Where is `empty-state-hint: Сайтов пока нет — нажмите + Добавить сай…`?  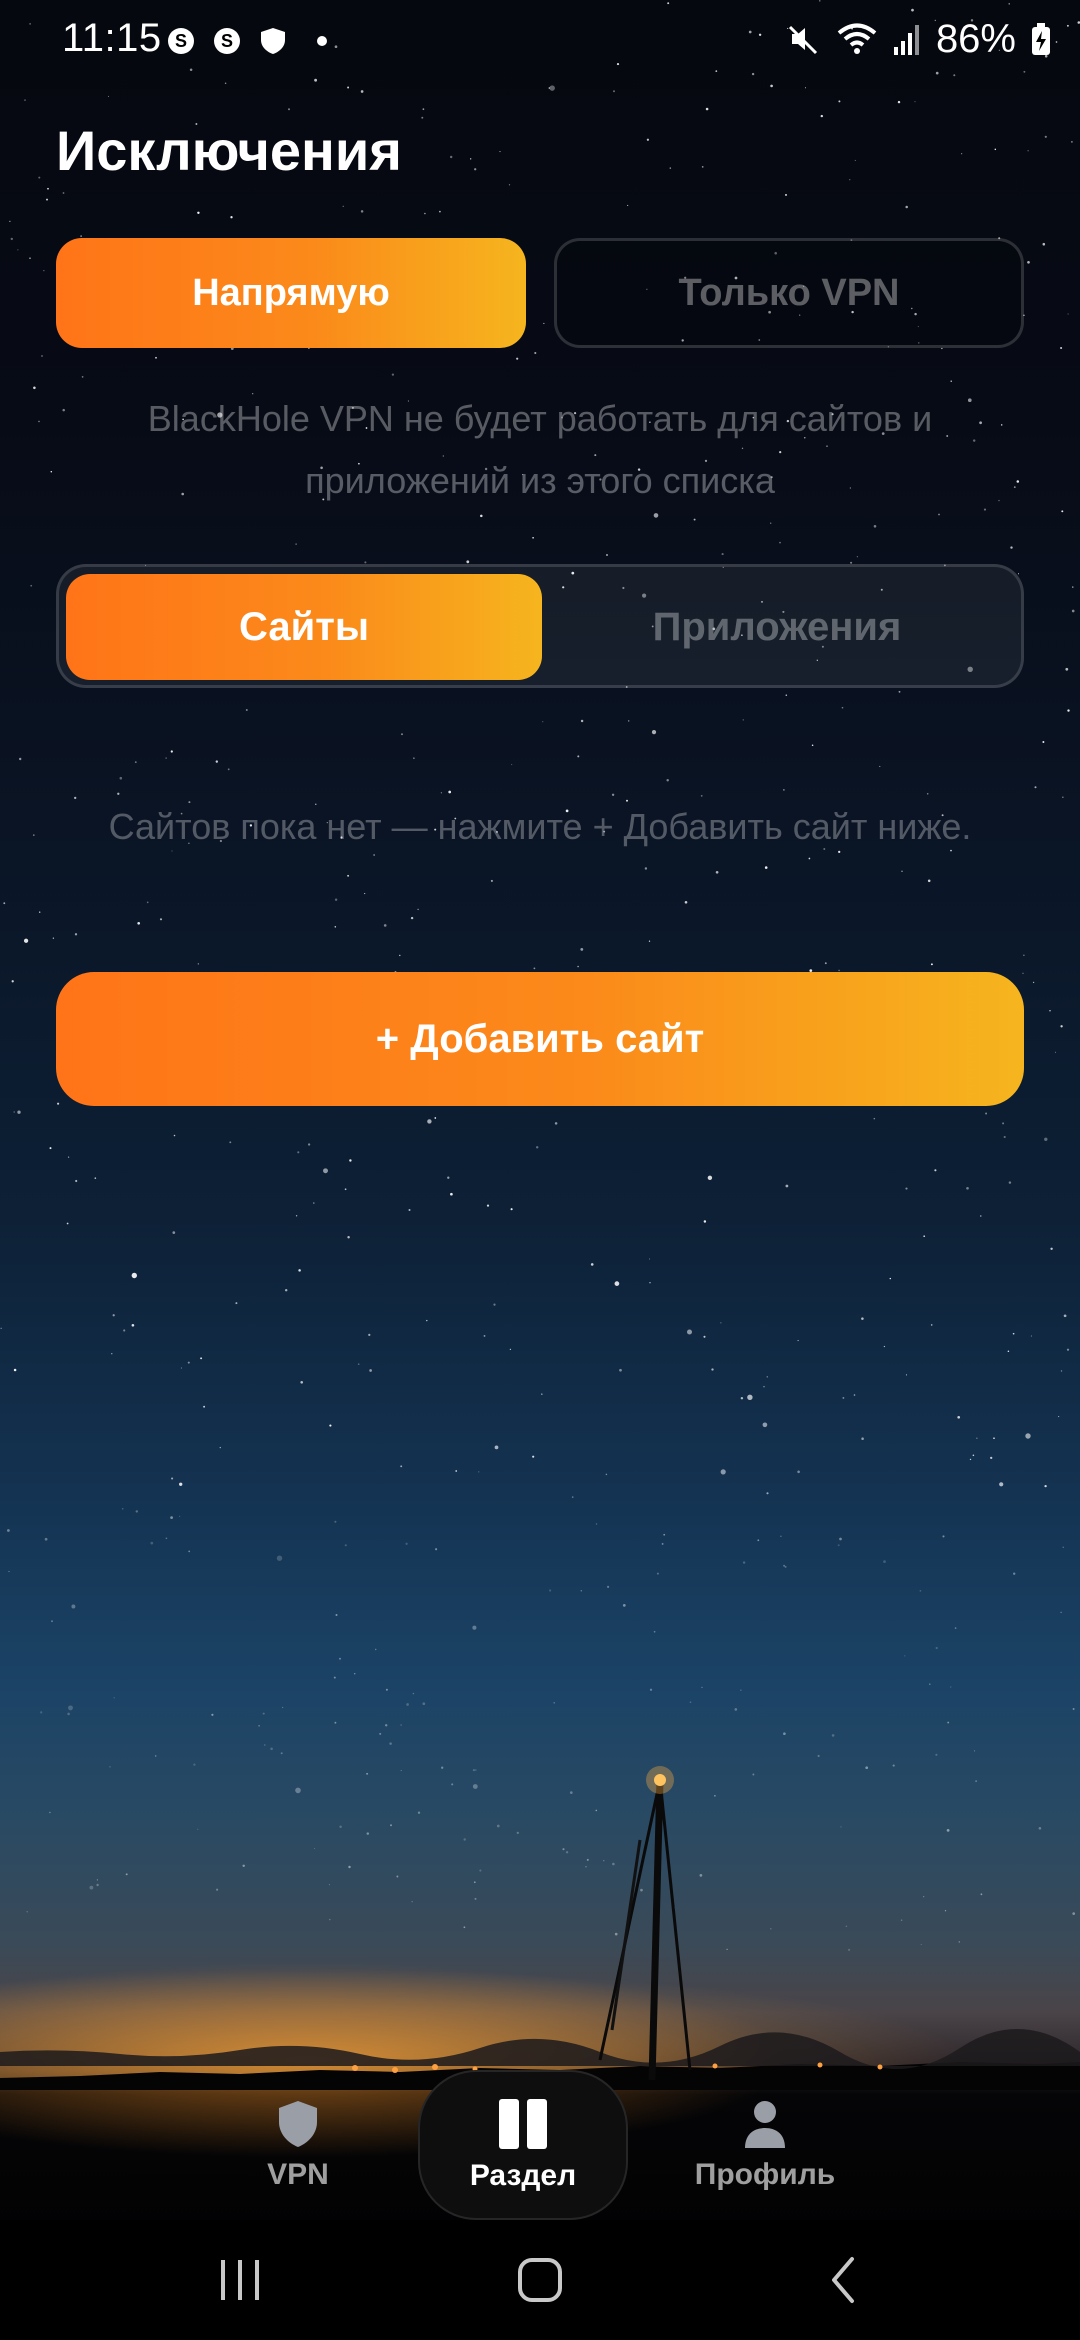 empty-state-hint: Сайтов пока нет — нажмите + Добавить сай… is located at coordinates (540, 826).